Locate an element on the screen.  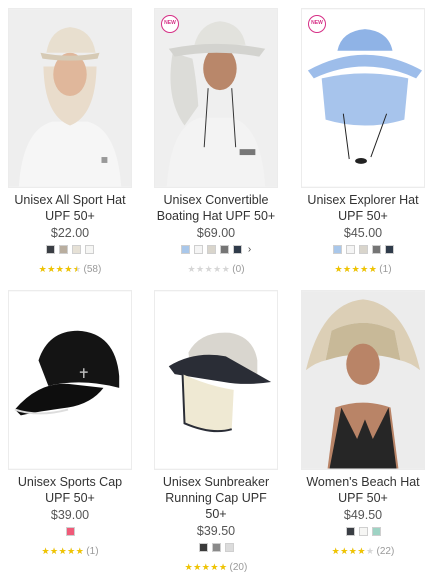
chevron-right-icon: › is located at coordinates (249, 250).